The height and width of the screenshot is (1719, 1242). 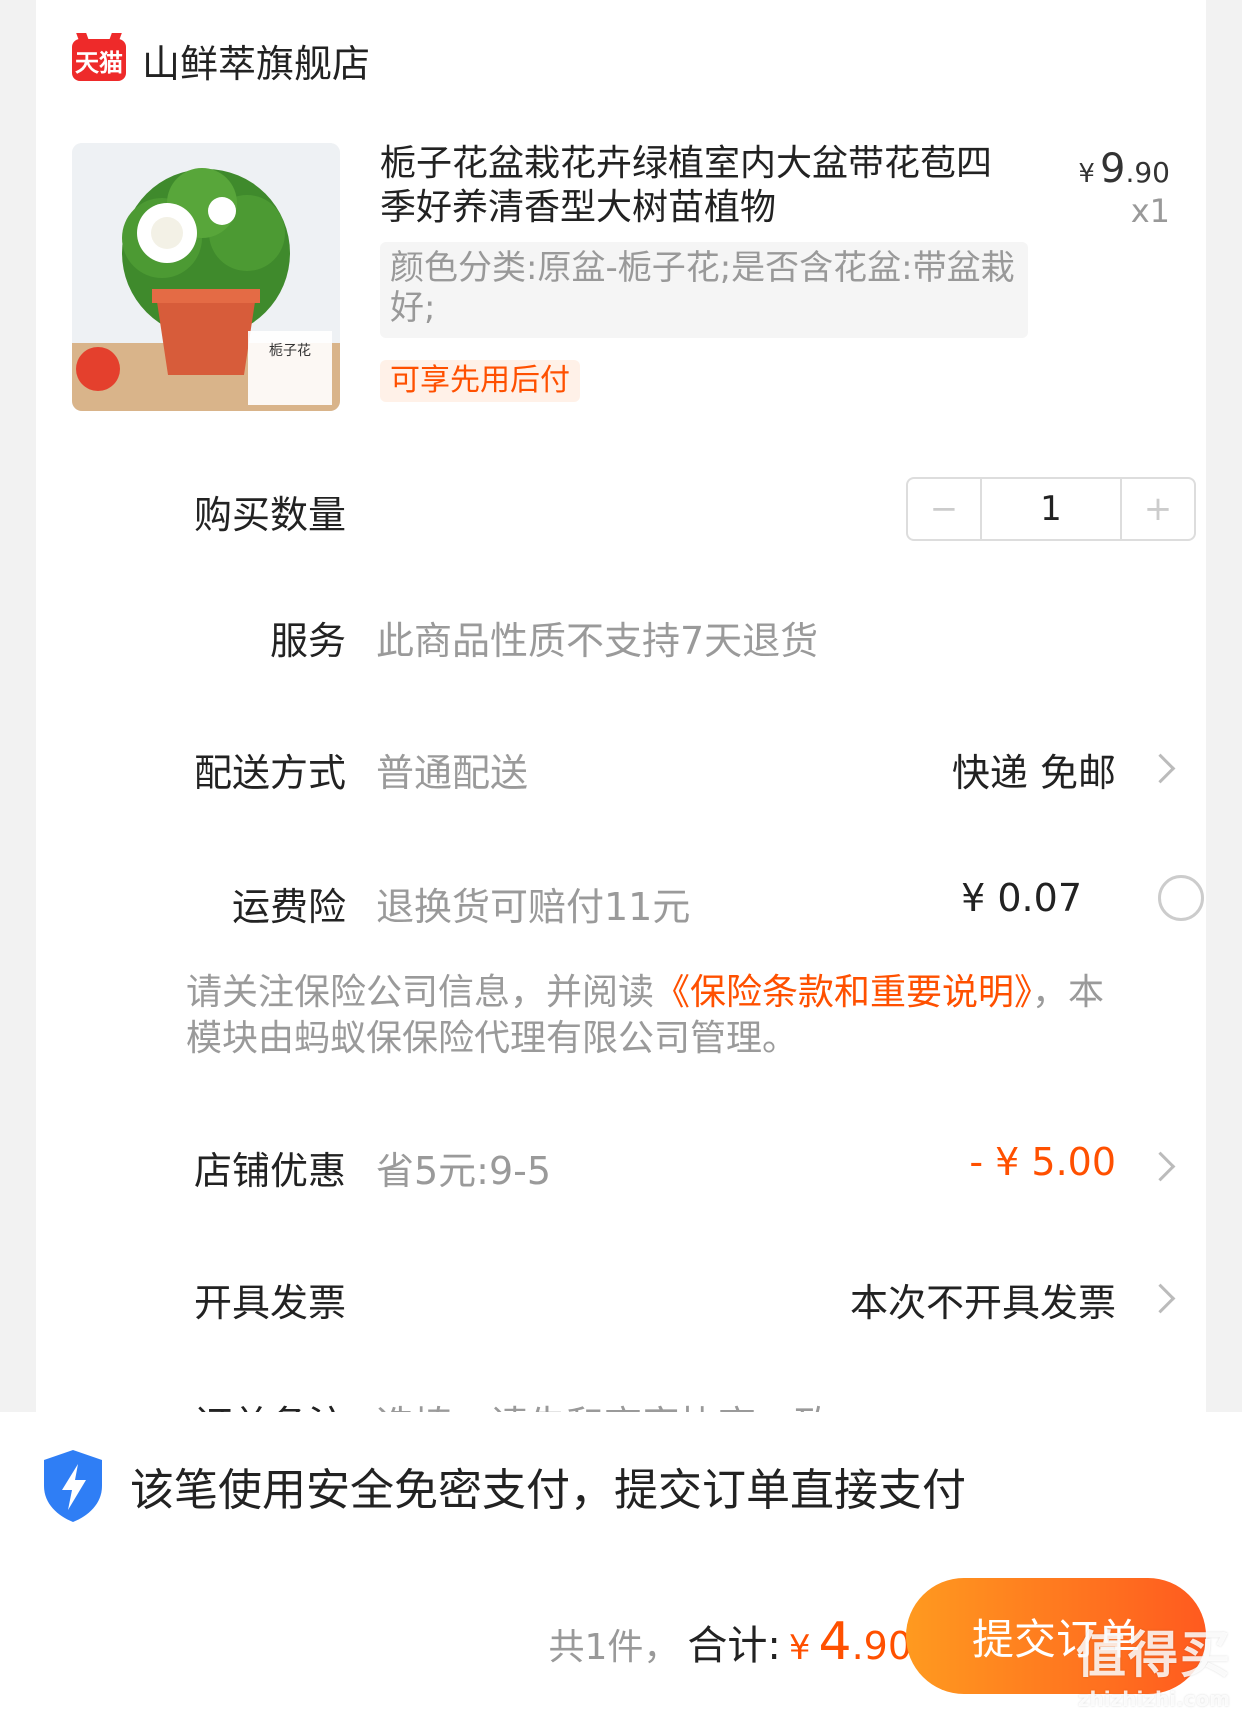 I want to click on shop-header: 天猫 山鲜萃旗舰店, so click(x=221, y=61).